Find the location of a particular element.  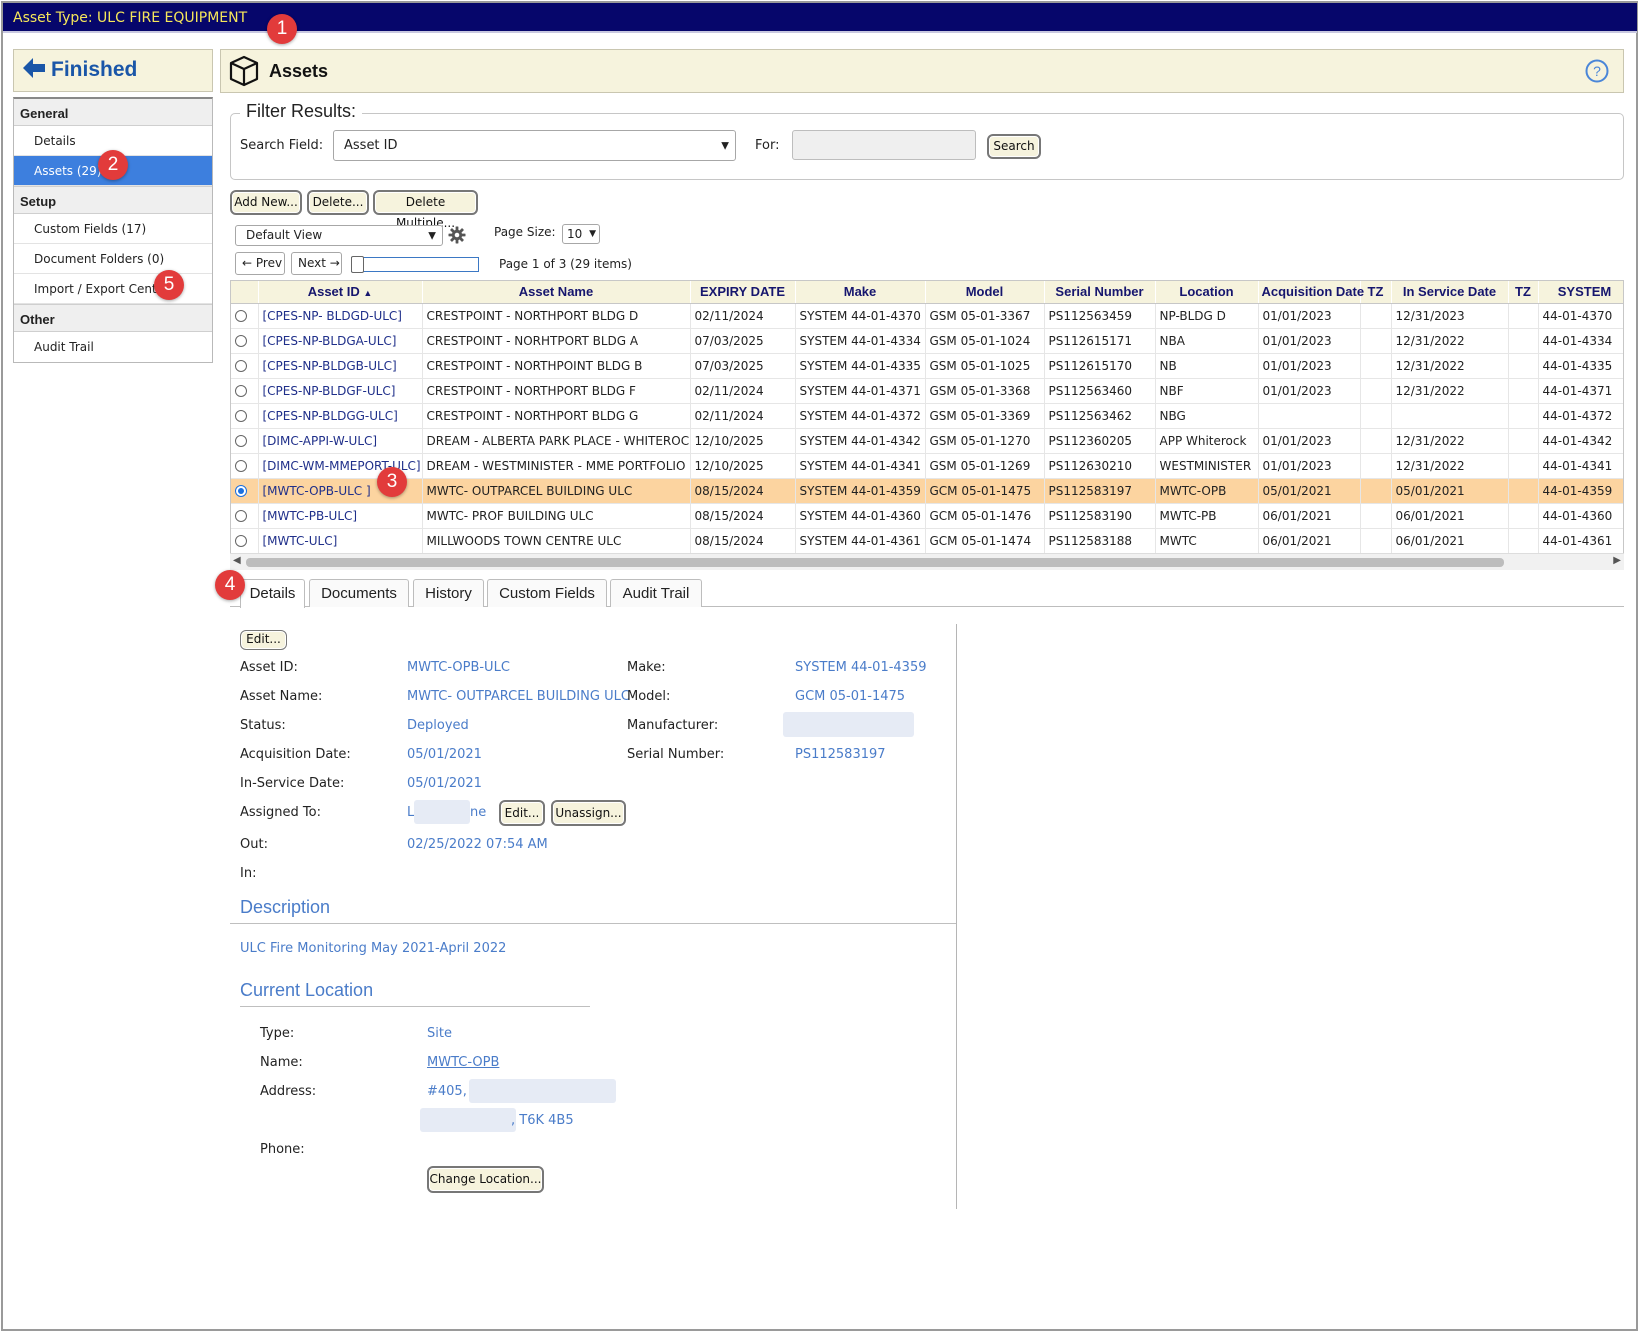

cell-asset-id: [CPES-NP-BLDGG-ULC] is located at coordinates (340, 416).